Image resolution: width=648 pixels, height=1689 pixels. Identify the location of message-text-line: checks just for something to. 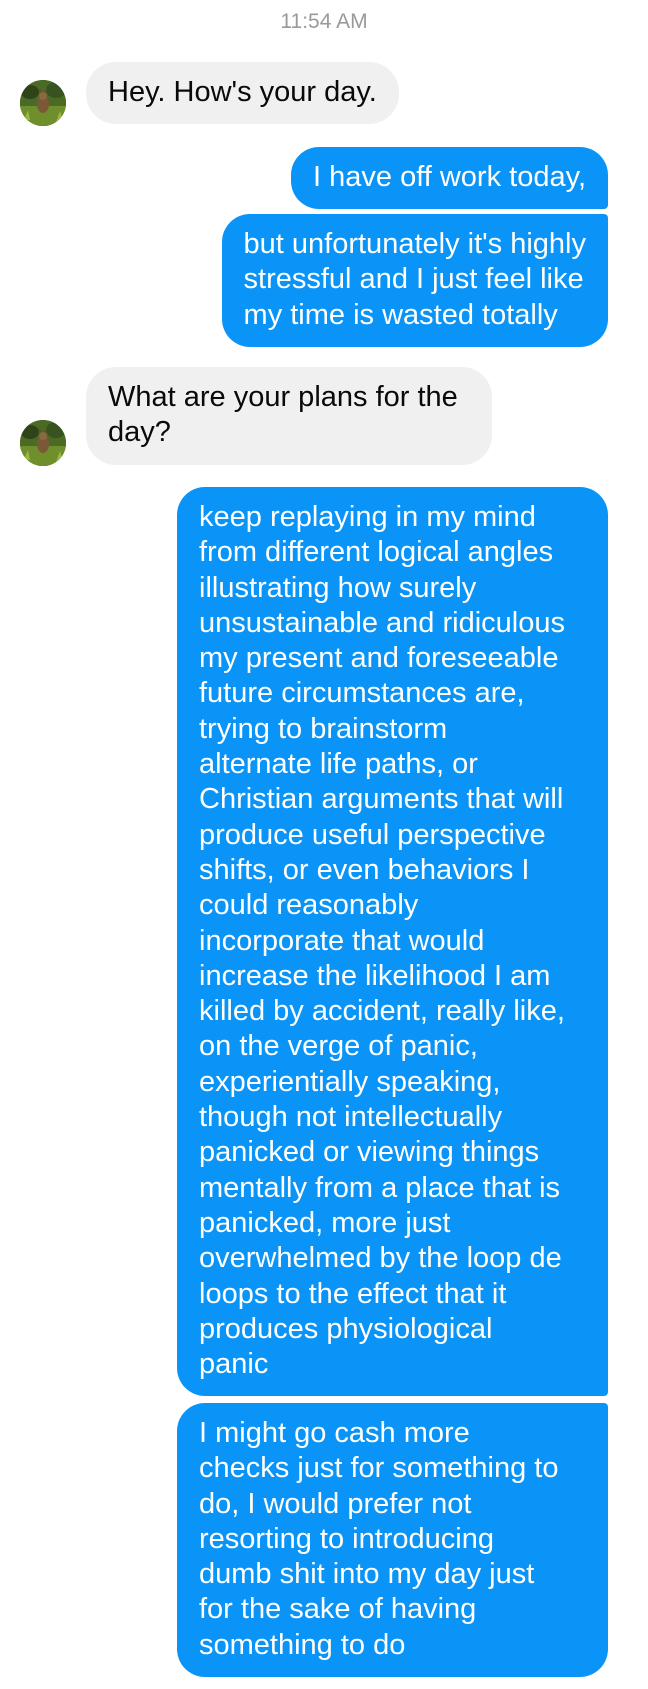
(379, 1468).